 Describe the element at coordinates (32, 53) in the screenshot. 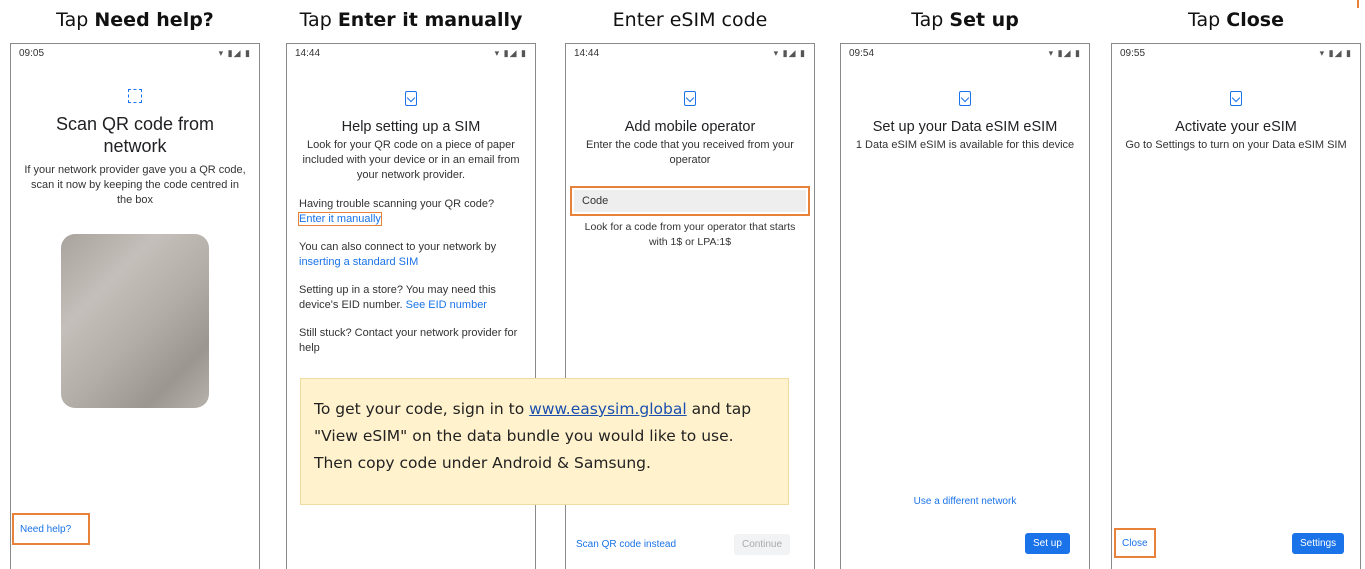

I see `status-time: 09:05` at that location.